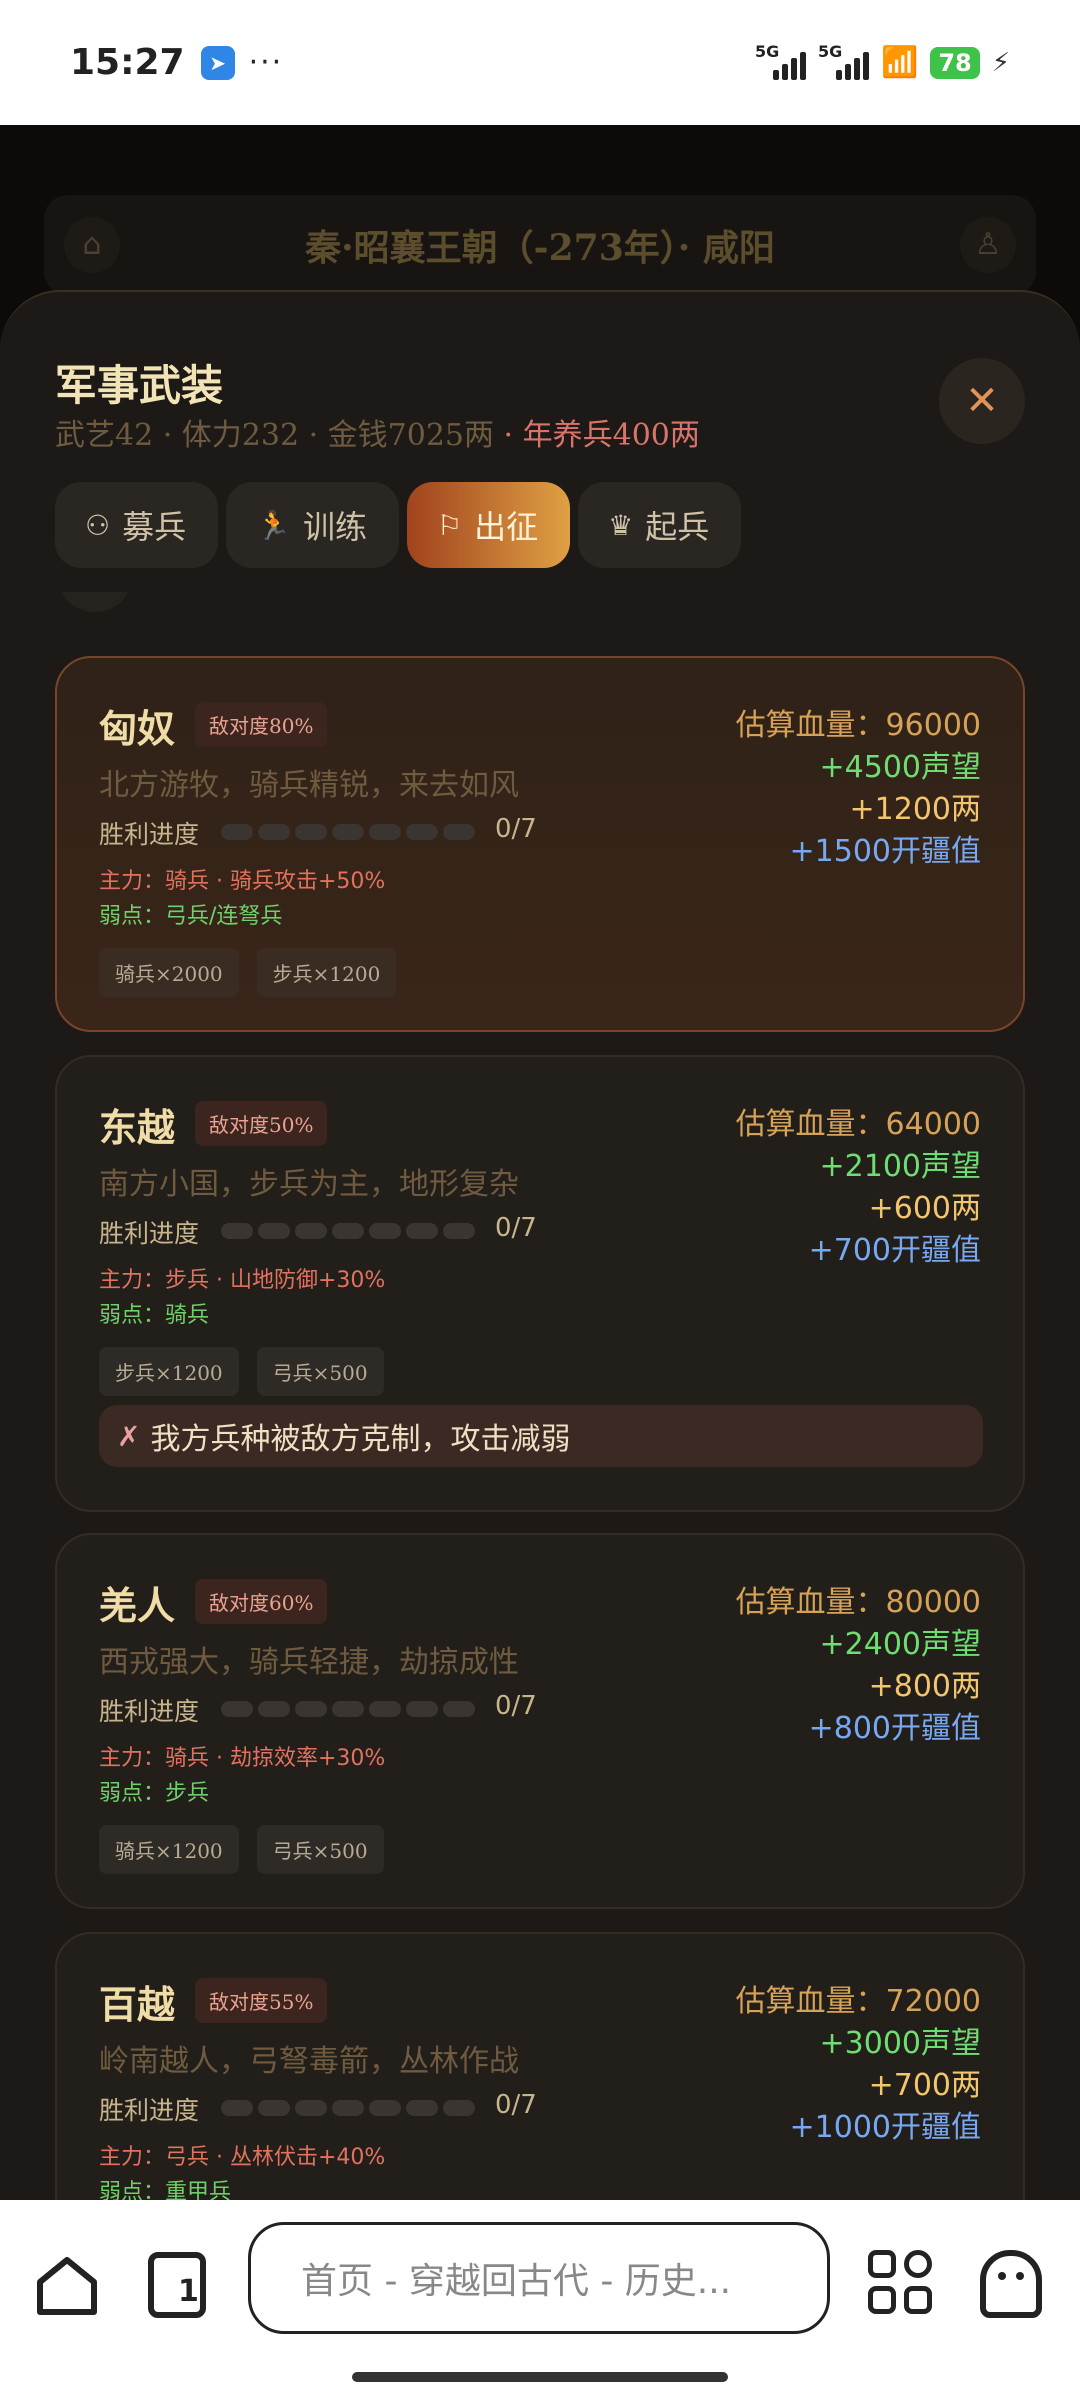 Image resolution: width=1080 pixels, height=2400 pixels. What do you see at coordinates (242, 1280) in the screenshot?
I see `main-force: 主力：步兵 · 山地防御+30%` at bounding box center [242, 1280].